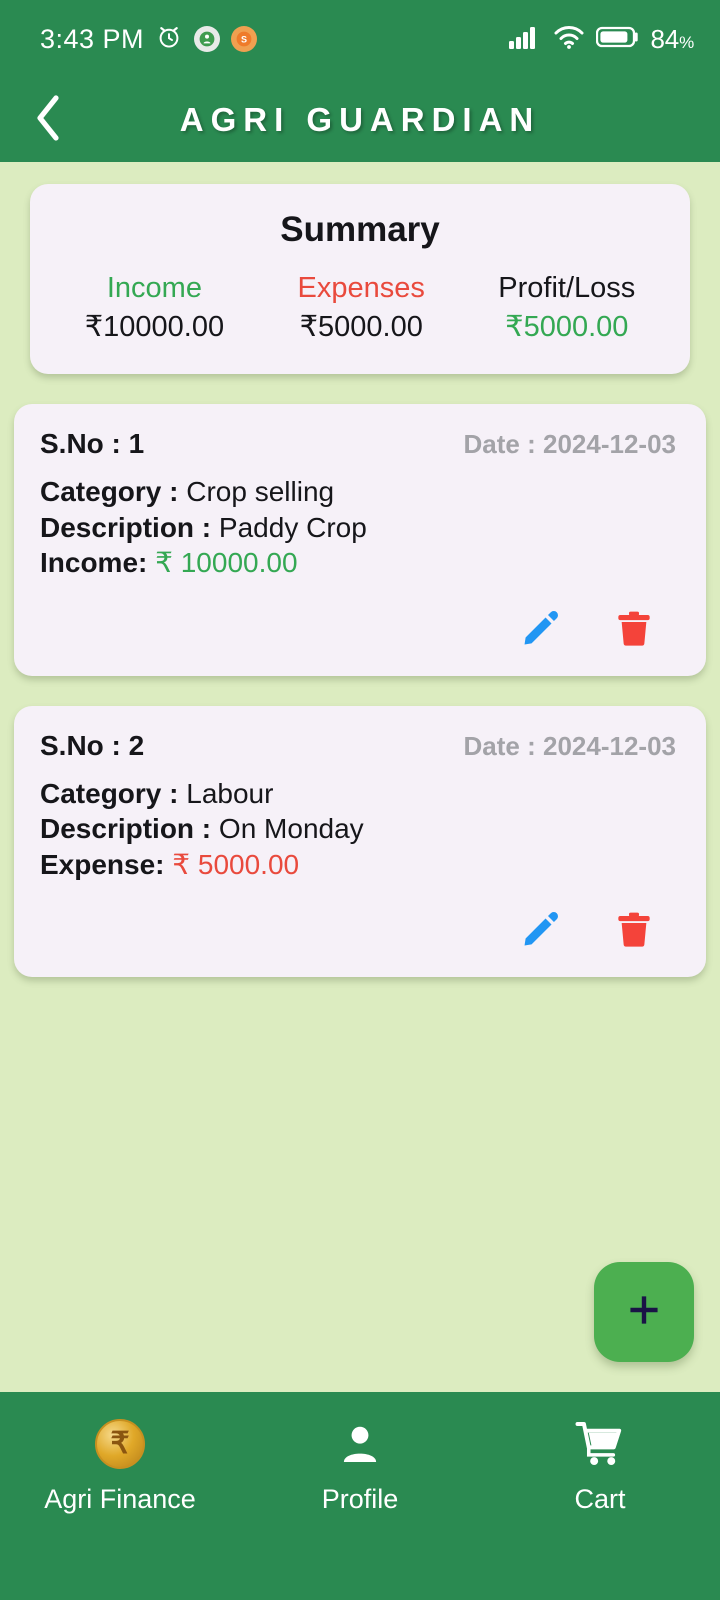 This screenshot has width=720, height=1600. I want to click on transaction-amount-label: Income:, so click(94, 563).